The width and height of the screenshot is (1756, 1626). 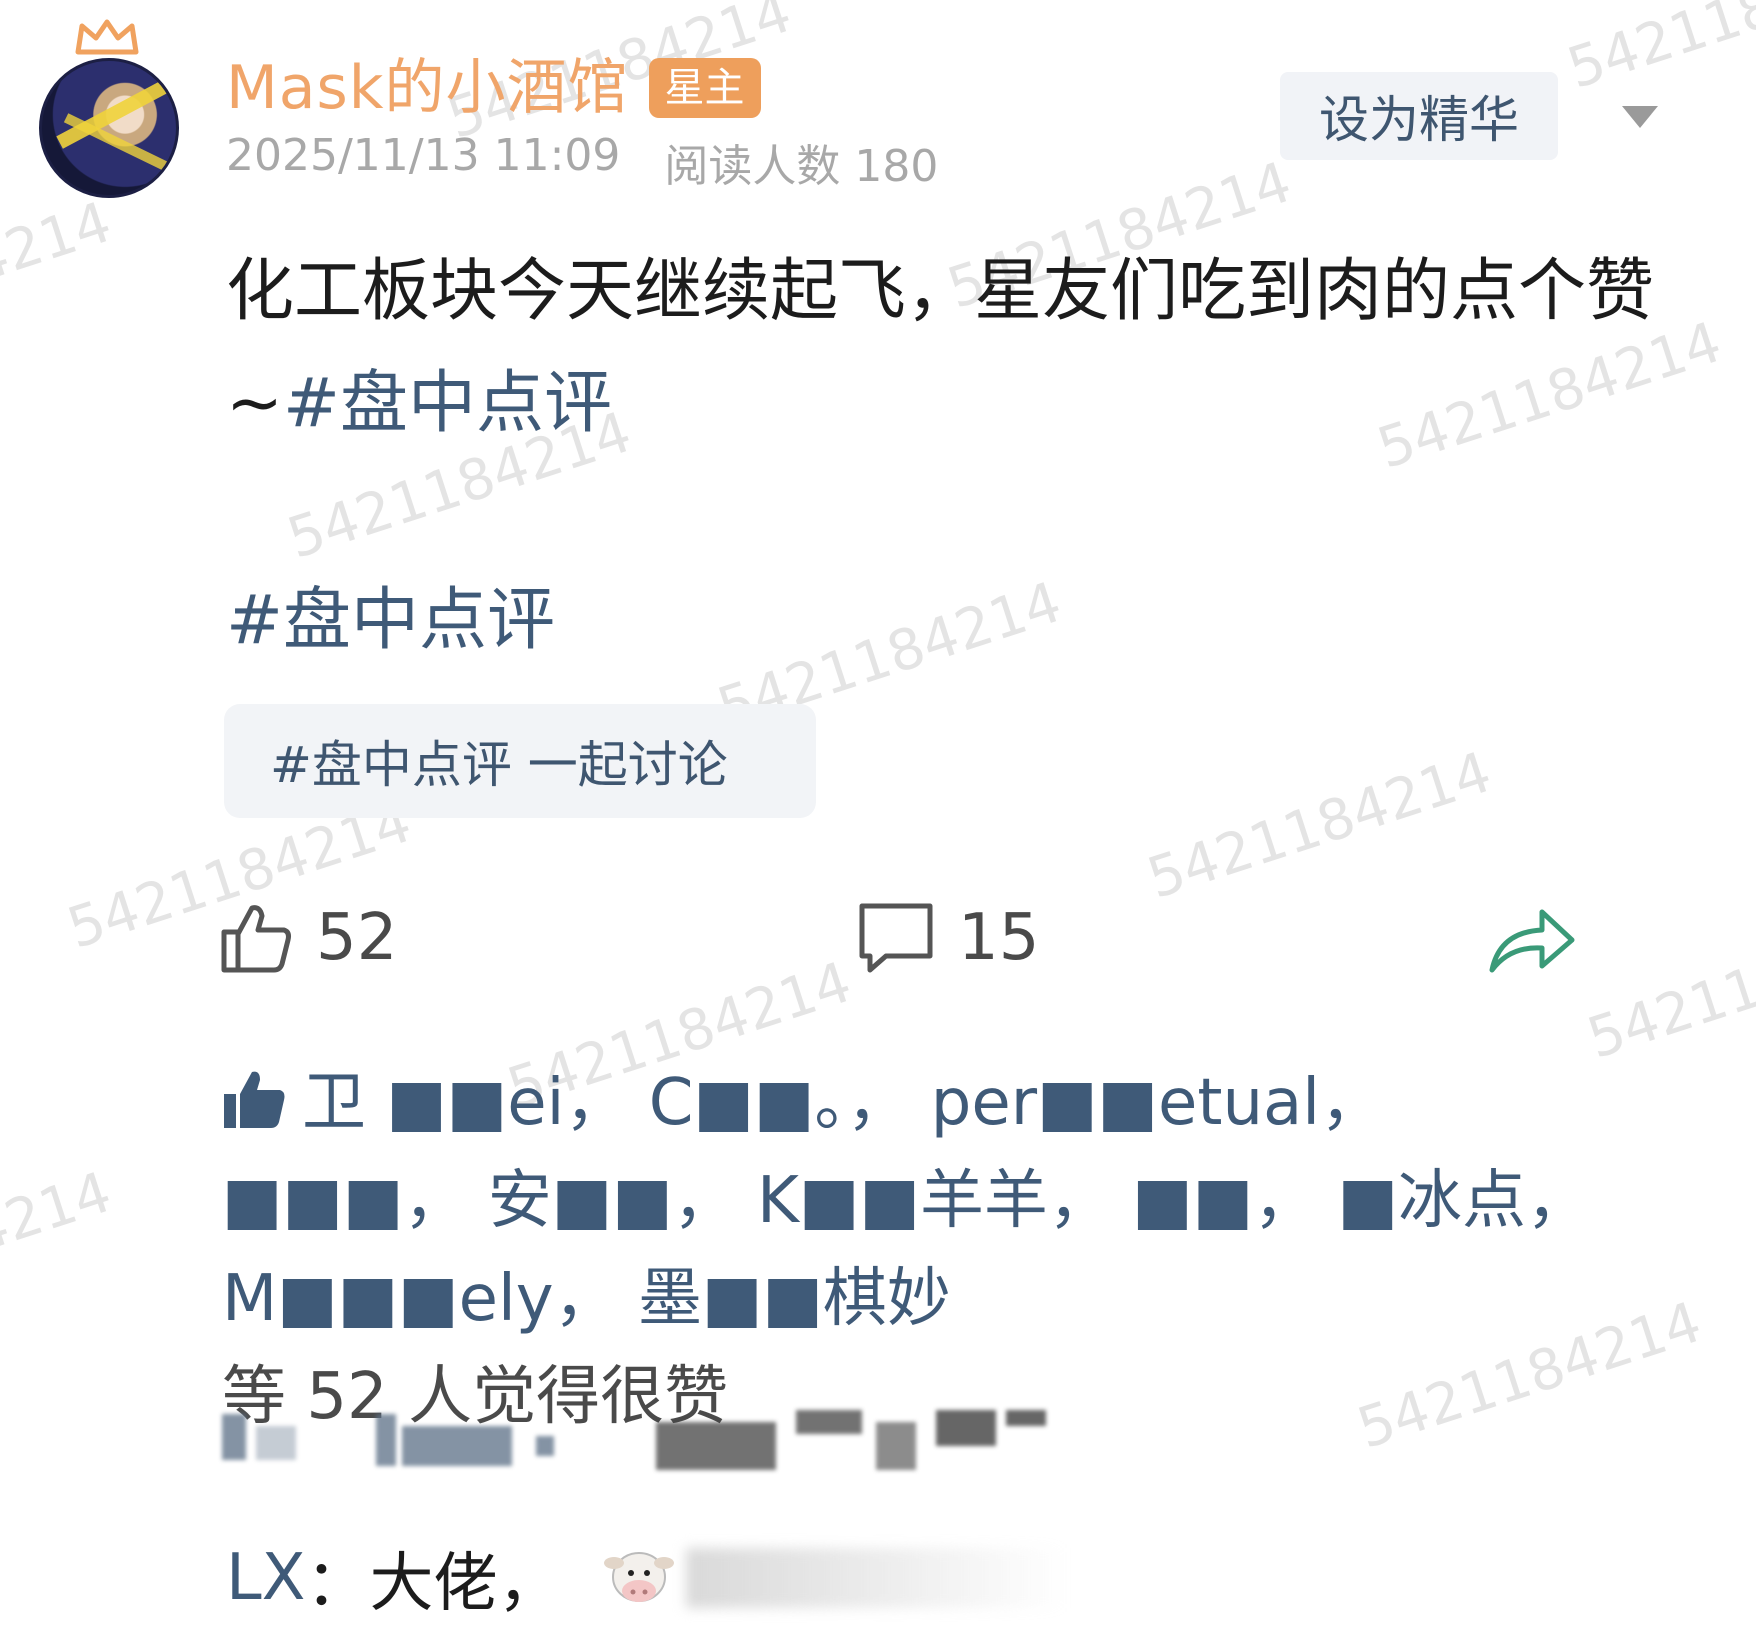 I want to click on comment-button: 15, so click(x=947, y=938).